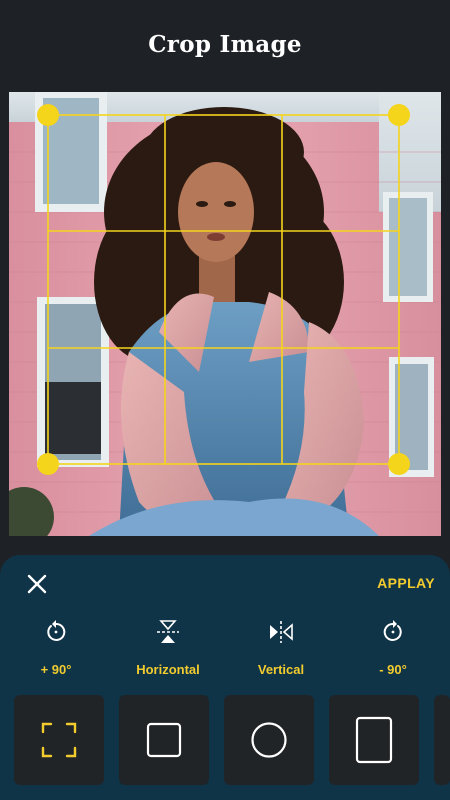  I want to click on rotate-right-label: - 90°, so click(393, 669).